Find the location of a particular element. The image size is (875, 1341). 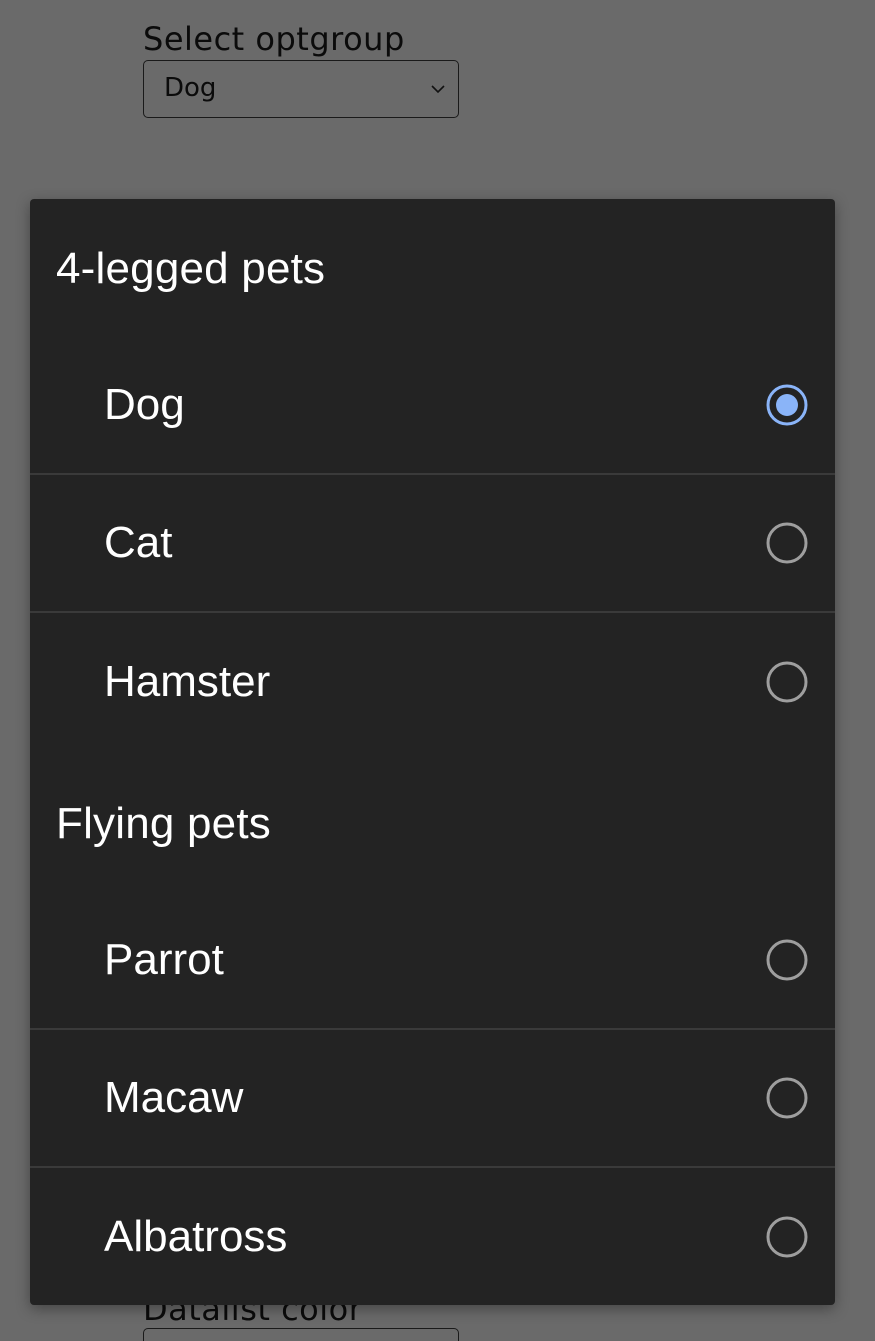

option-parrot: Parrot is located at coordinates (432, 961).